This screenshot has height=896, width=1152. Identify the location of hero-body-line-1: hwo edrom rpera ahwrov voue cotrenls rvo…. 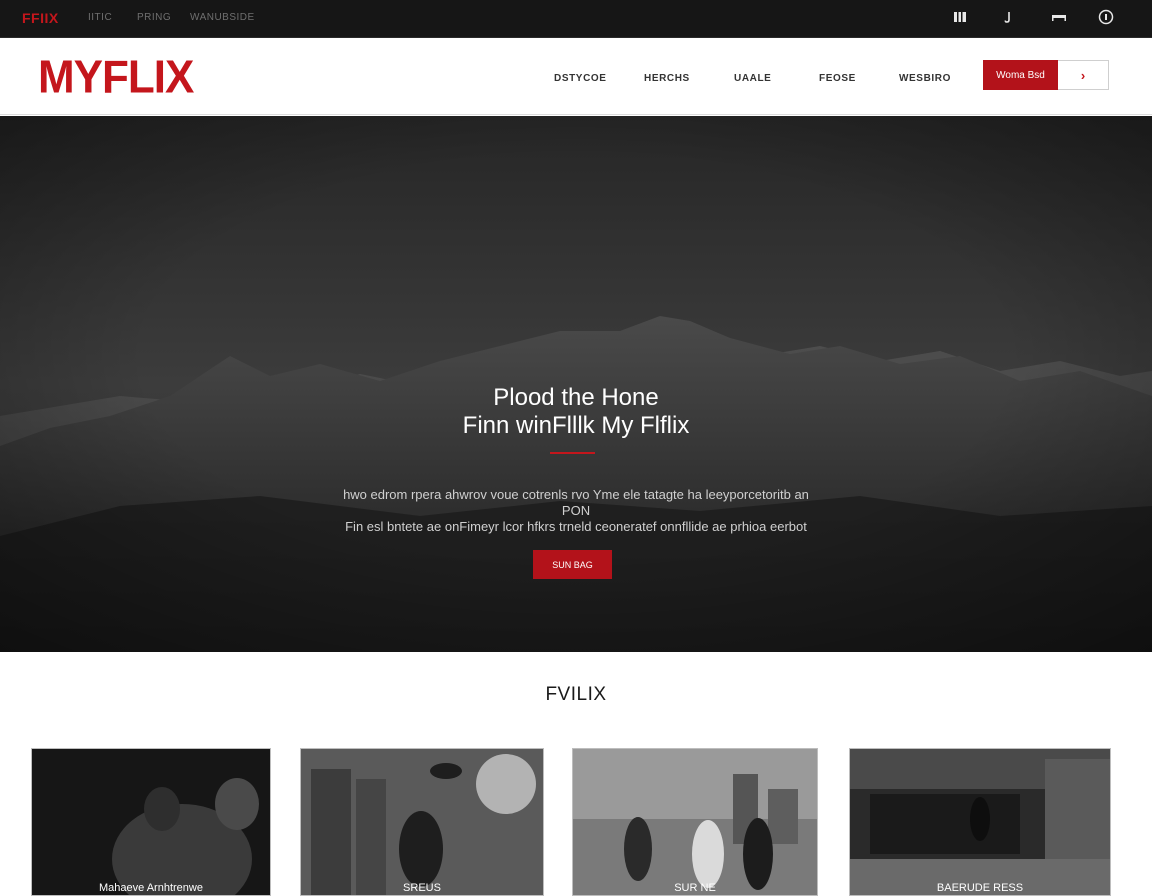
(576, 494).